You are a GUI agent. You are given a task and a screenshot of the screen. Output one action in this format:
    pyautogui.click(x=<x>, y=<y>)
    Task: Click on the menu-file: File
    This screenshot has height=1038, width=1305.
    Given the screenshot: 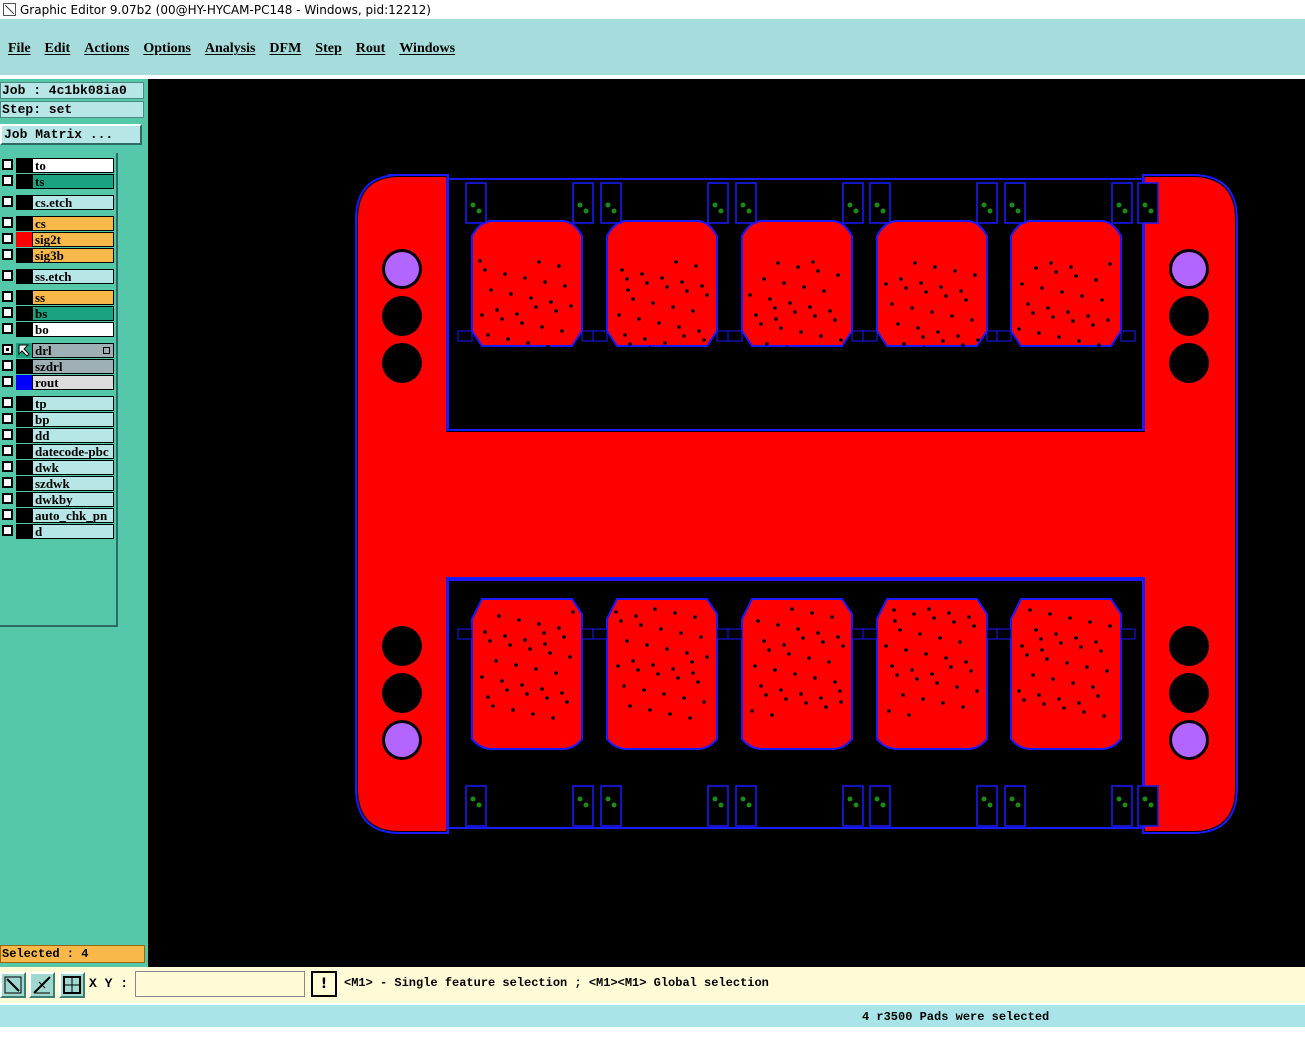 What is the action you would take?
    pyautogui.click(x=19, y=49)
    